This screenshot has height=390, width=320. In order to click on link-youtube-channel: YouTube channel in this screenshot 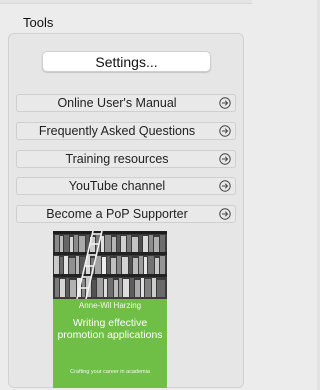, I will do `click(126, 186)`.